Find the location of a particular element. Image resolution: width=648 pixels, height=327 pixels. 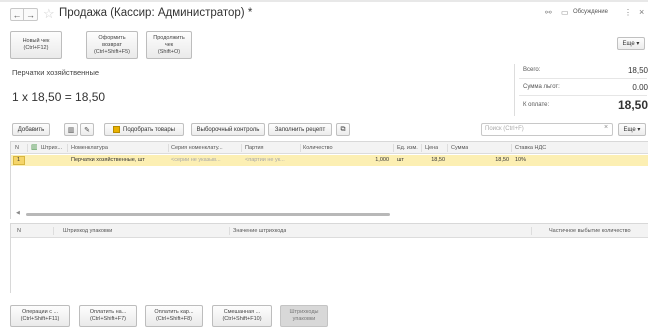

forward-button: → is located at coordinates (31, 14).